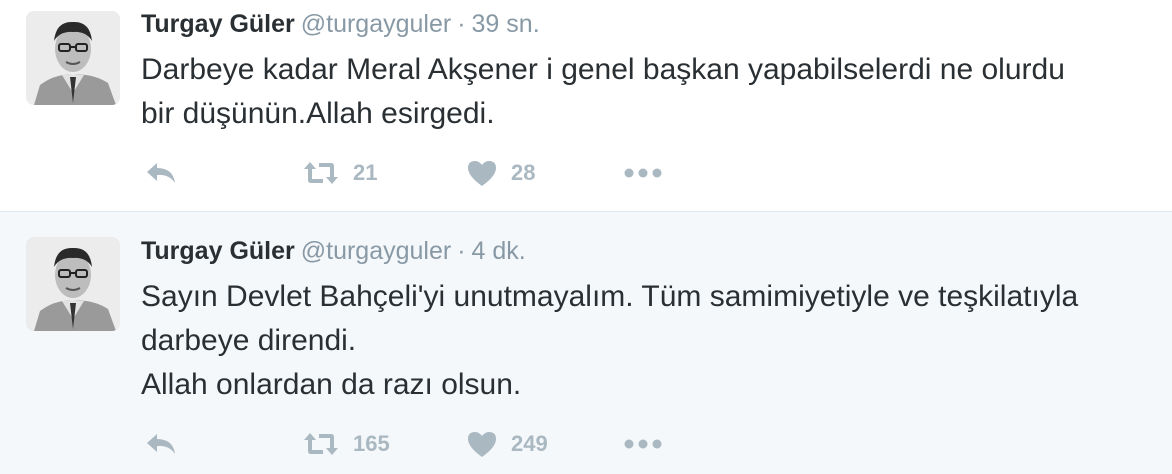  Describe the element at coordinates (365, 172) in the screenshot. I see `retweet-count: 21` at that location.